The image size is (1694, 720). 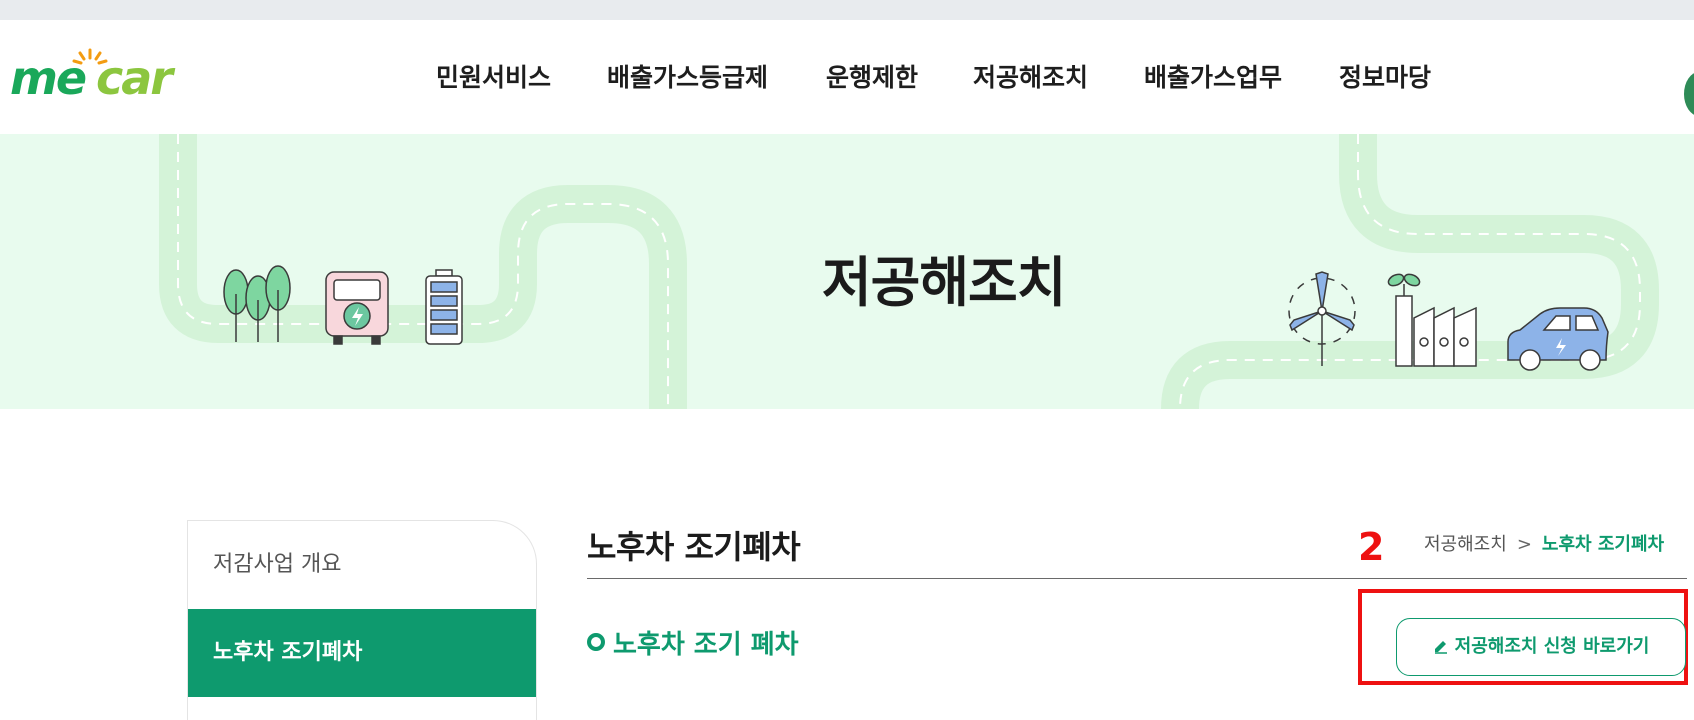 I want to click on battery-icon, so click(x=444, y=307).